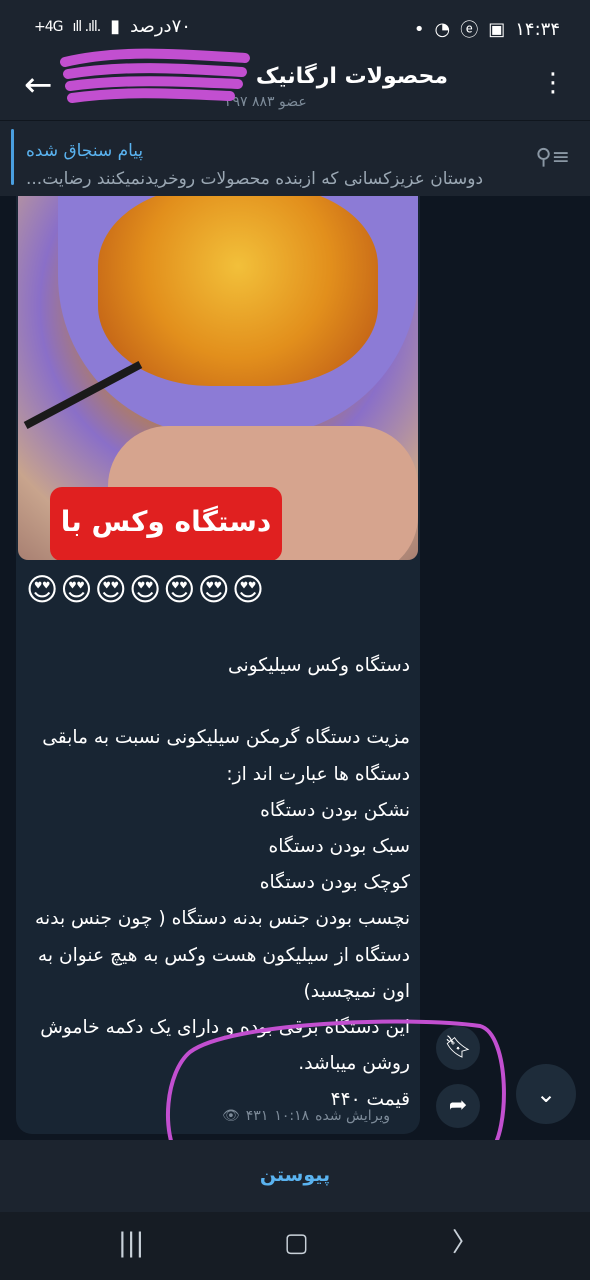 The height and width of the screenshot is (1280, 590). What do you see at coordinates (87, 26) in the screenshot?
I see `signal-icon: .ıll .ıll` at bounding box center [87, 26].